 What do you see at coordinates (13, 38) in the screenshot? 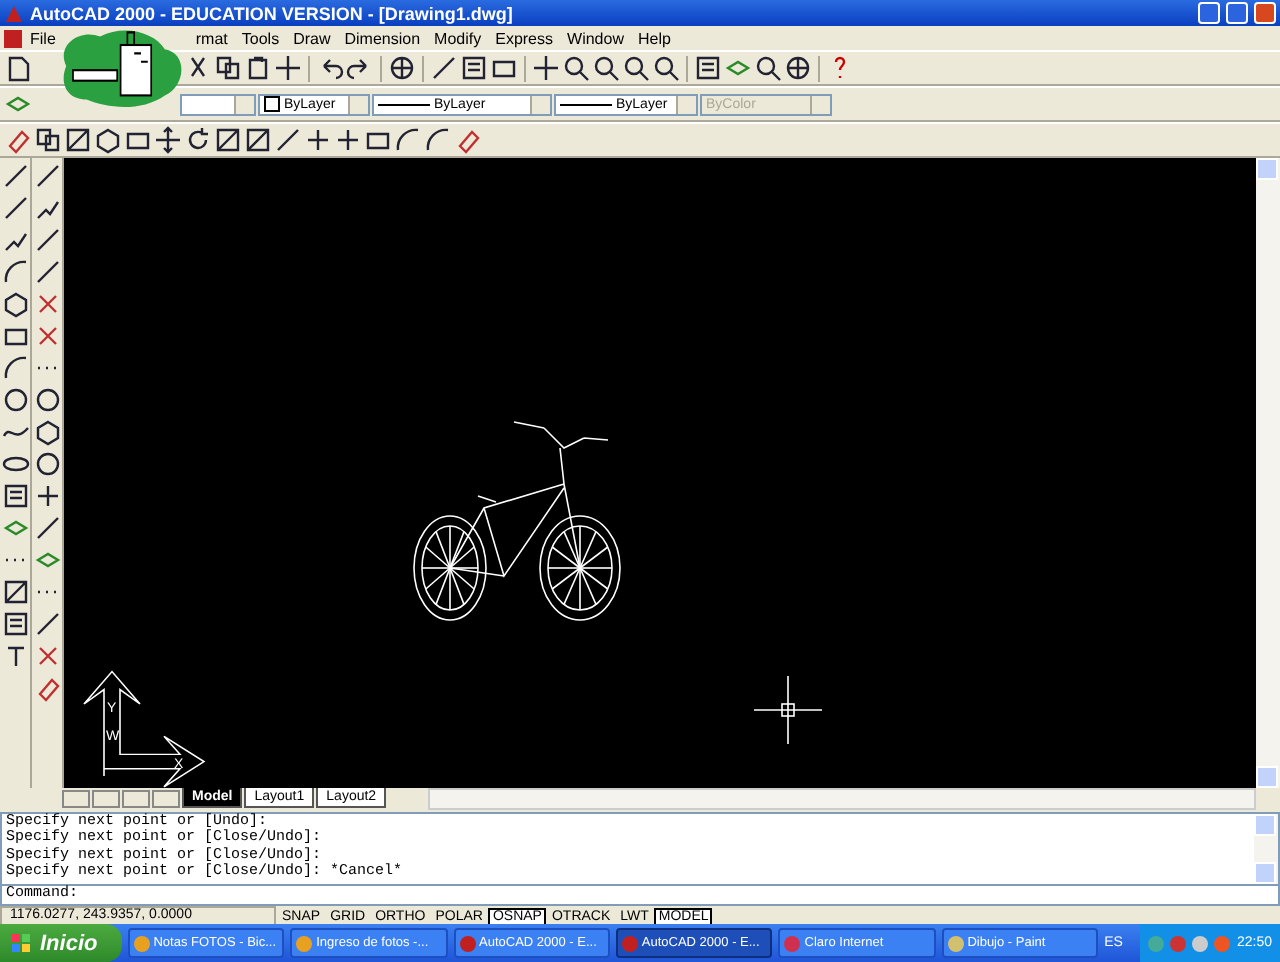
I see `document-icon` at bounding box center [13, 38].